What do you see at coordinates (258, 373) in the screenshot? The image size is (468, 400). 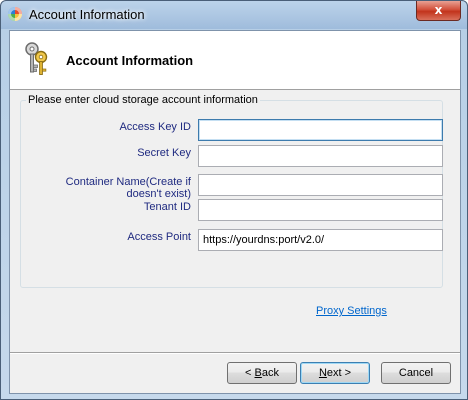 I see `back-button-mnemonic: B` at bounding box center [258, 373].